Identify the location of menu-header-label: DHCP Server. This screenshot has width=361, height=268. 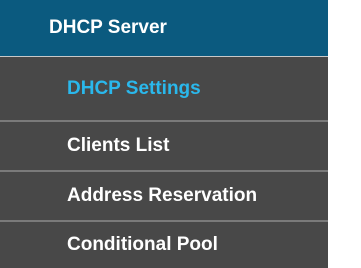
(108, 27).